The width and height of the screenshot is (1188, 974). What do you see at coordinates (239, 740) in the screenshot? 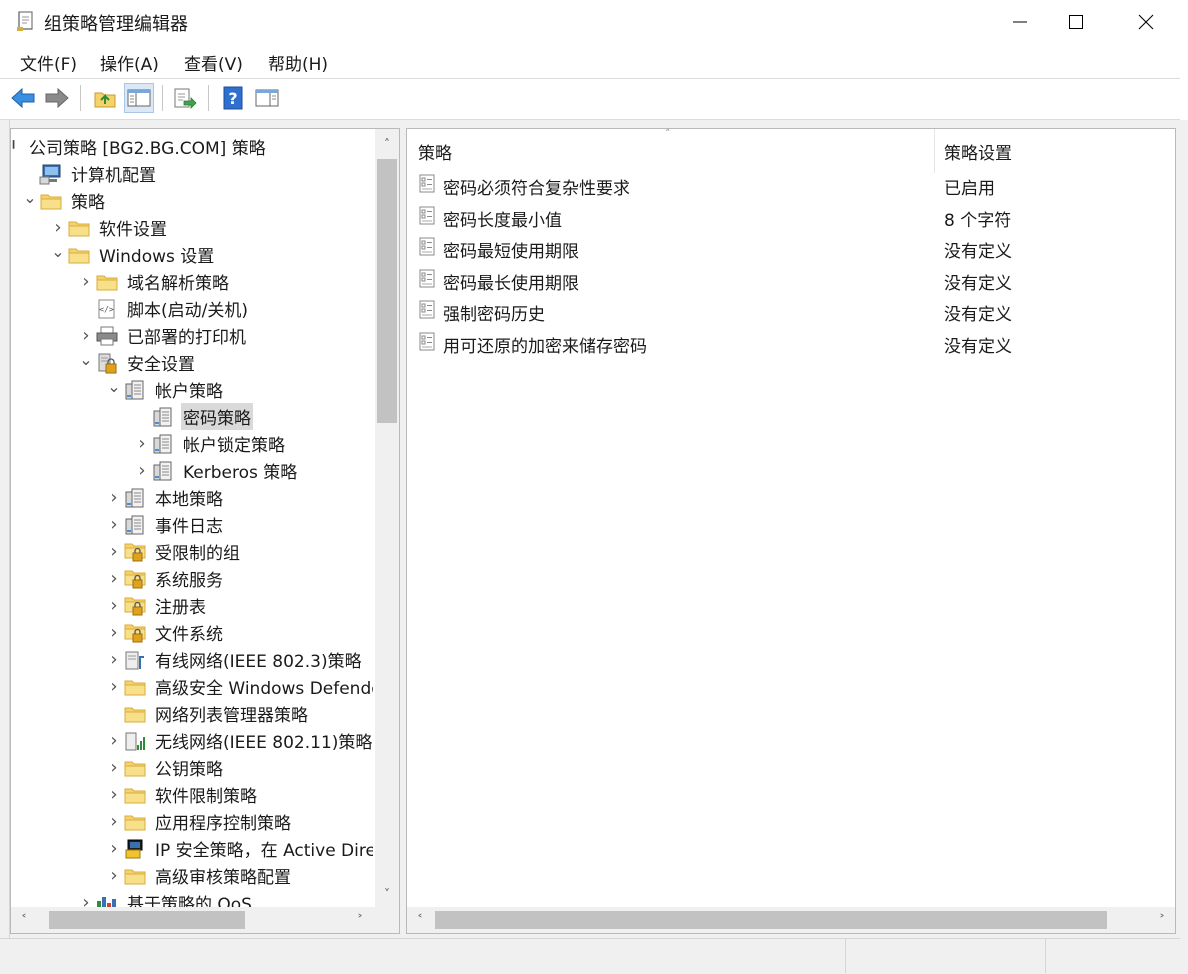
I see `tree-node: › 无线网络(IEEE 802.11)策略` at bounding box center [239, 740].